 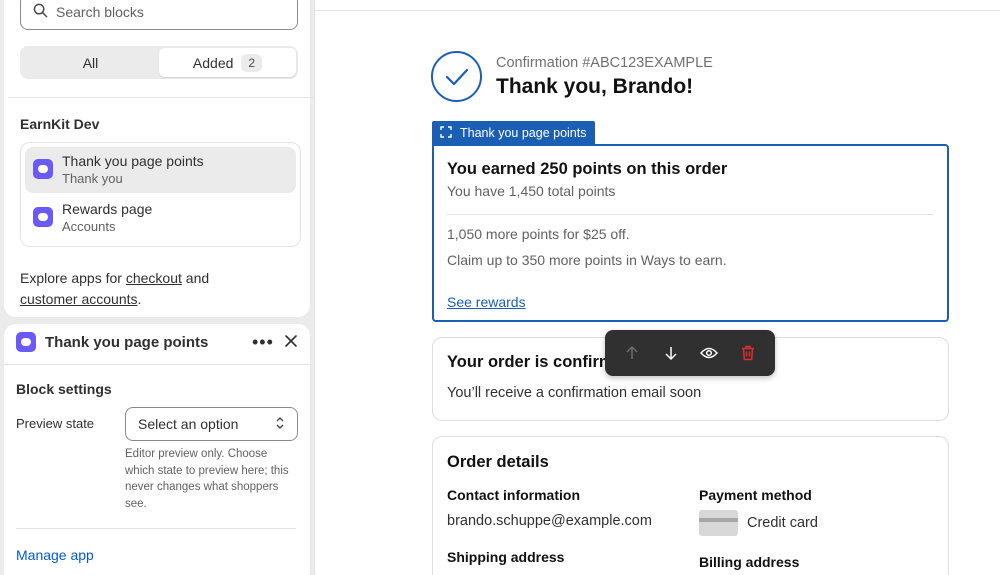 What do you see at coordinates (73, 278) in the screenshot?
I see `explore-prefix: Explore apps for` at bounding box center [73, 278].